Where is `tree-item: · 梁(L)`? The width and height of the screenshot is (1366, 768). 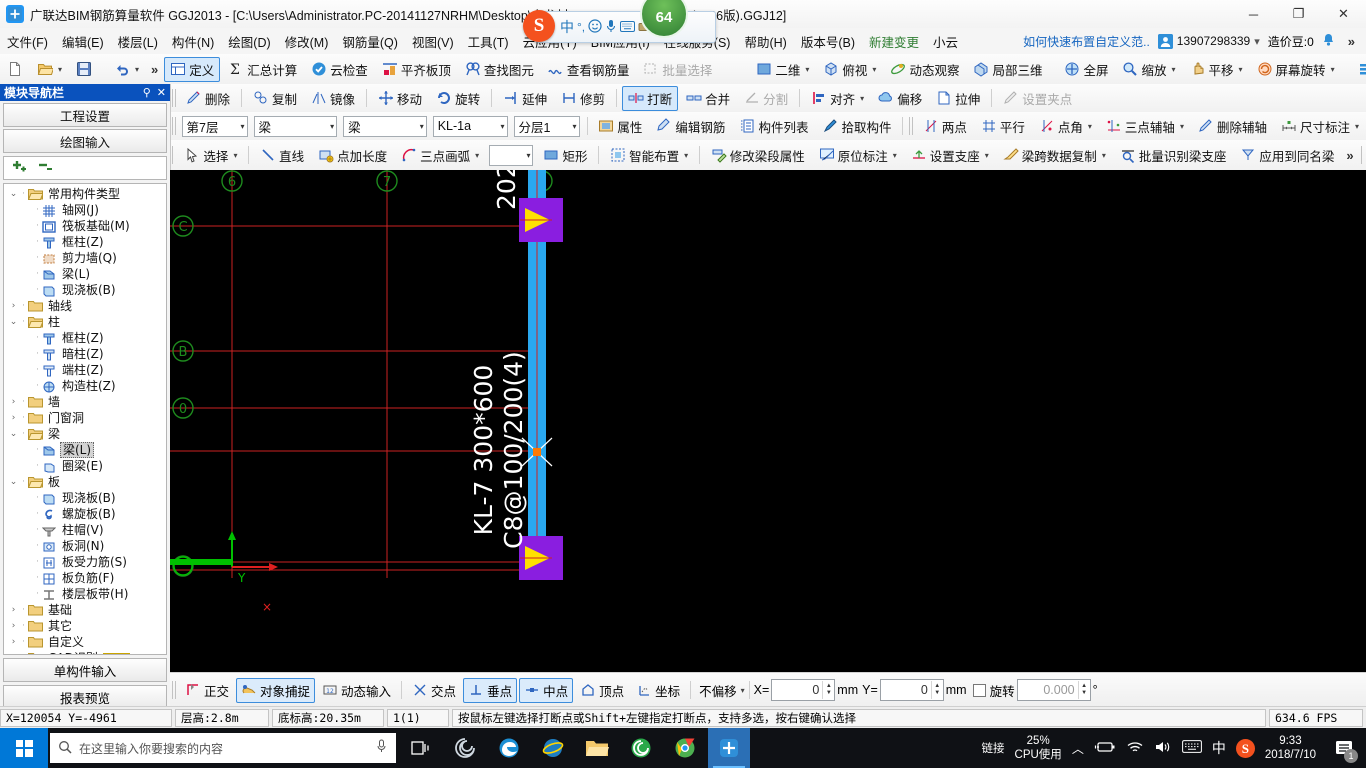
tree-item: · 梁(L) is located at coordinates (85, 274).